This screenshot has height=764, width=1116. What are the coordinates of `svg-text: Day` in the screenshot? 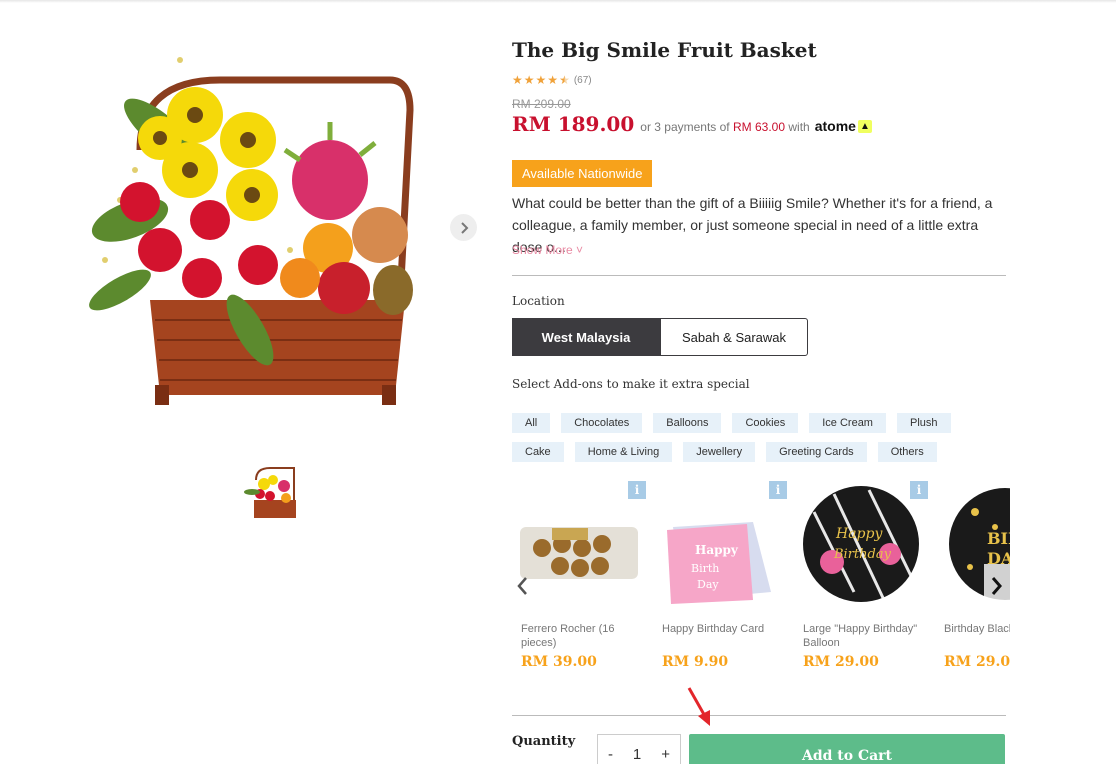 It's located at (708, 584).